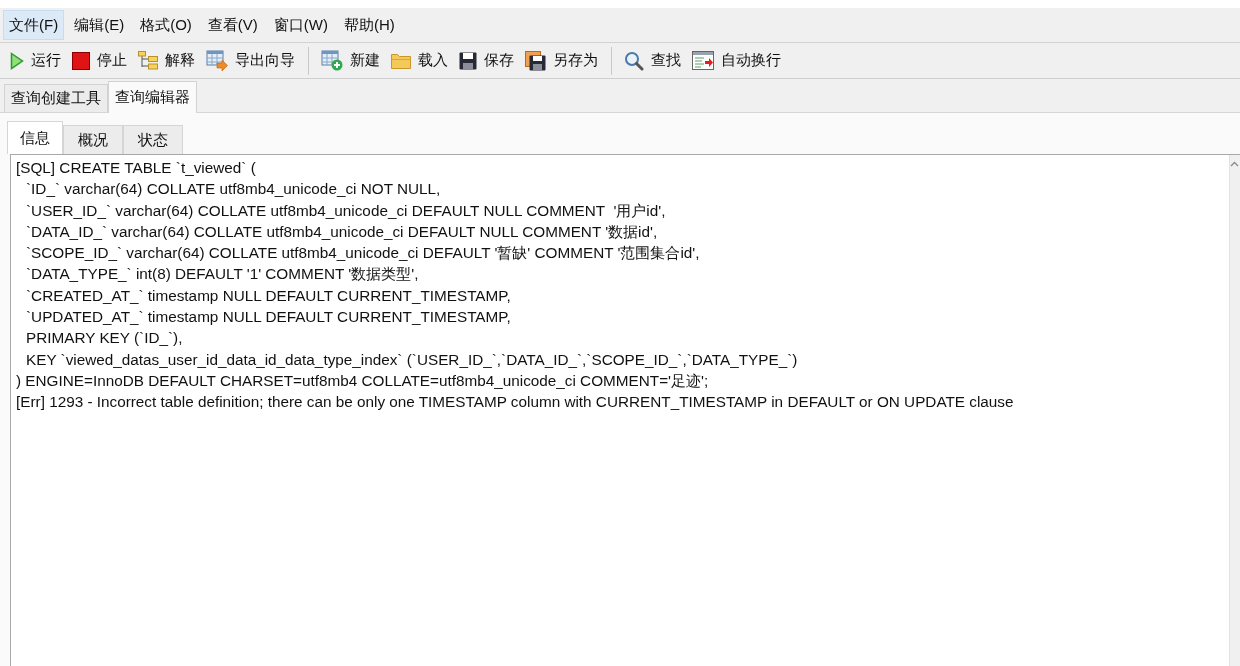  Describe the element at coordinates (222, 274) in the screenshot. I see `log-line: `DATA_TYPE_` int(8) DEFAULT '1' COMMENT '数据类型',` at that location.